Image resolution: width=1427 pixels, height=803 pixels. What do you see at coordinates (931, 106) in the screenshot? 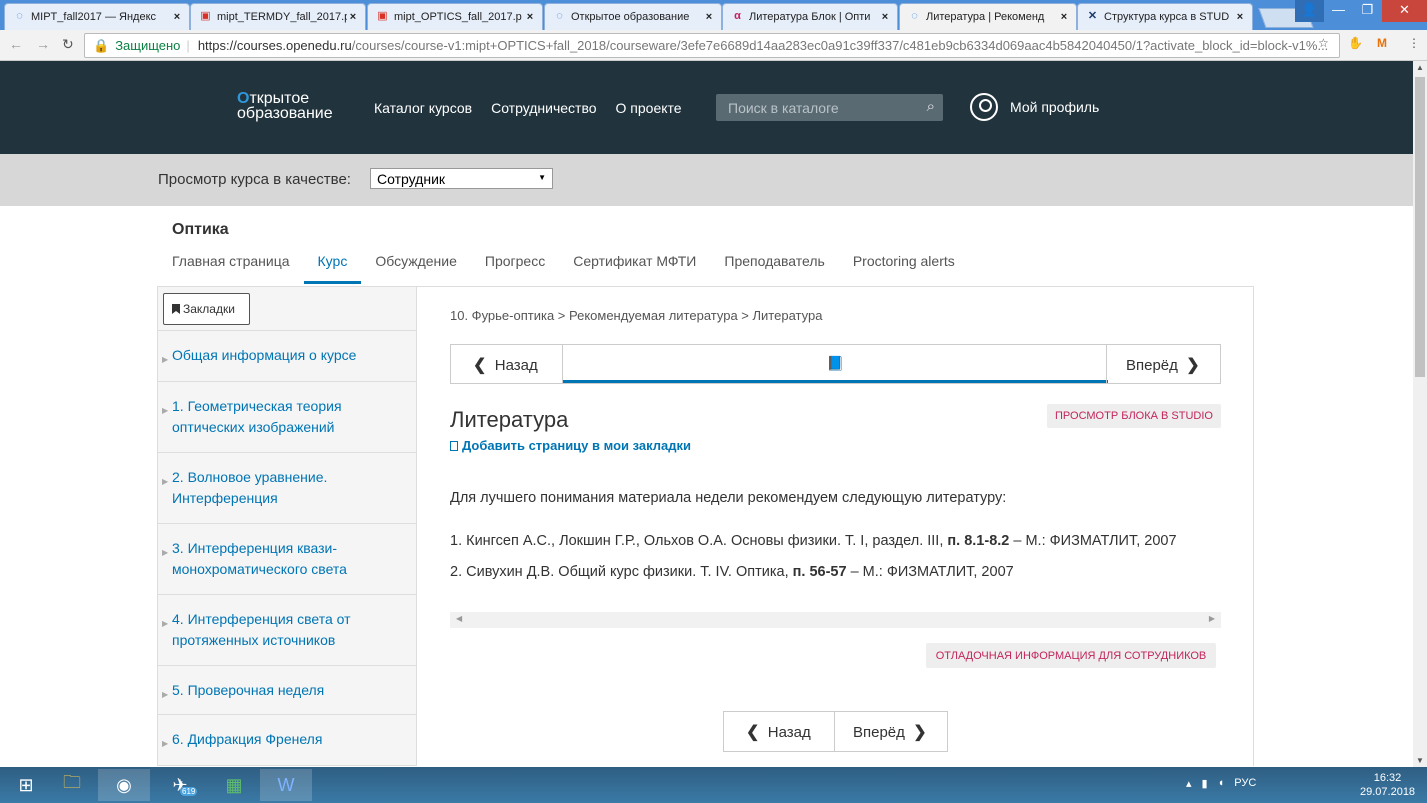
I see `search-icon: ⌕` at bounding box center [931, 106].